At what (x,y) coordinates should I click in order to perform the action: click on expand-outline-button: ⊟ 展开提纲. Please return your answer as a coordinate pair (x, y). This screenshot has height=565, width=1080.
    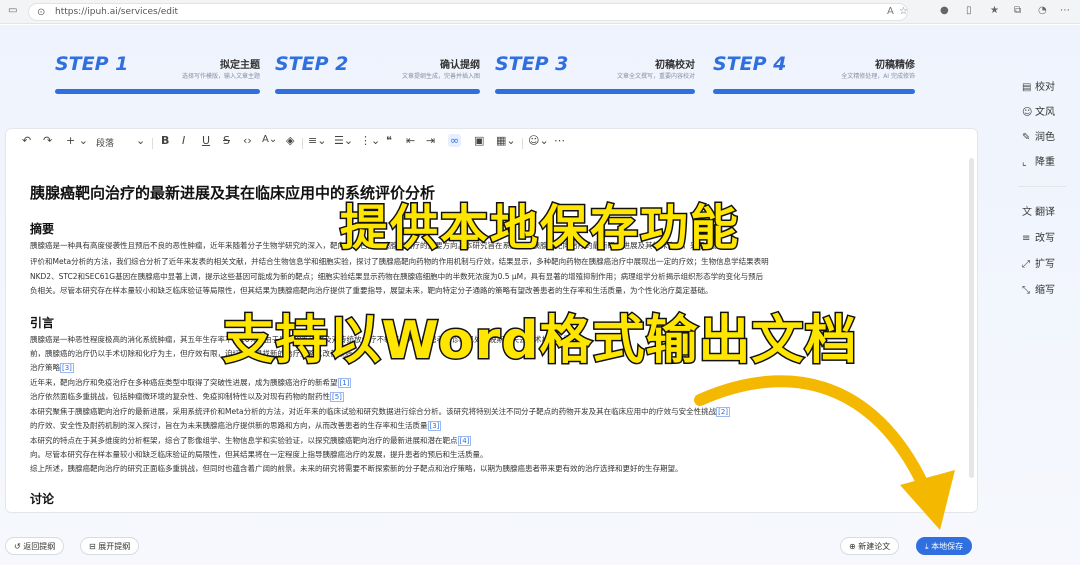
    Looking at the image, I should click on (110, 546).